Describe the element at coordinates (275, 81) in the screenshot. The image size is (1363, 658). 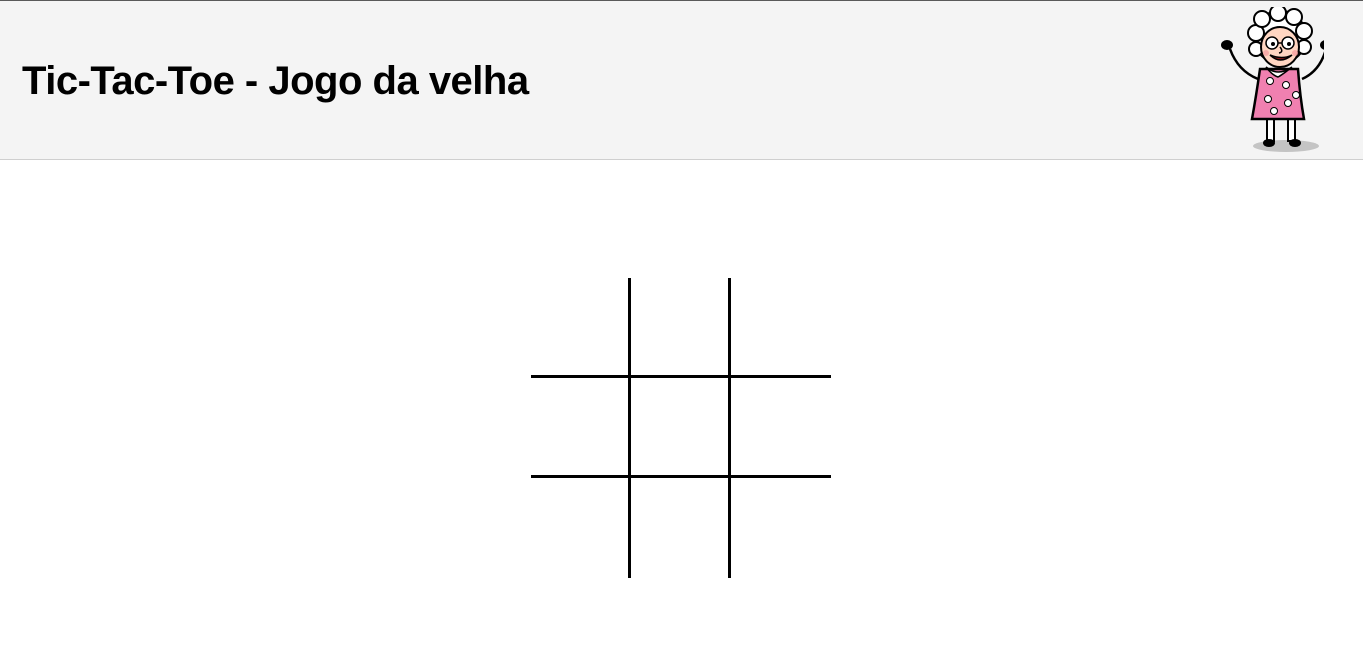
I see `page-title: Tic-Tac-Toe - Jogo da velha` at that location.